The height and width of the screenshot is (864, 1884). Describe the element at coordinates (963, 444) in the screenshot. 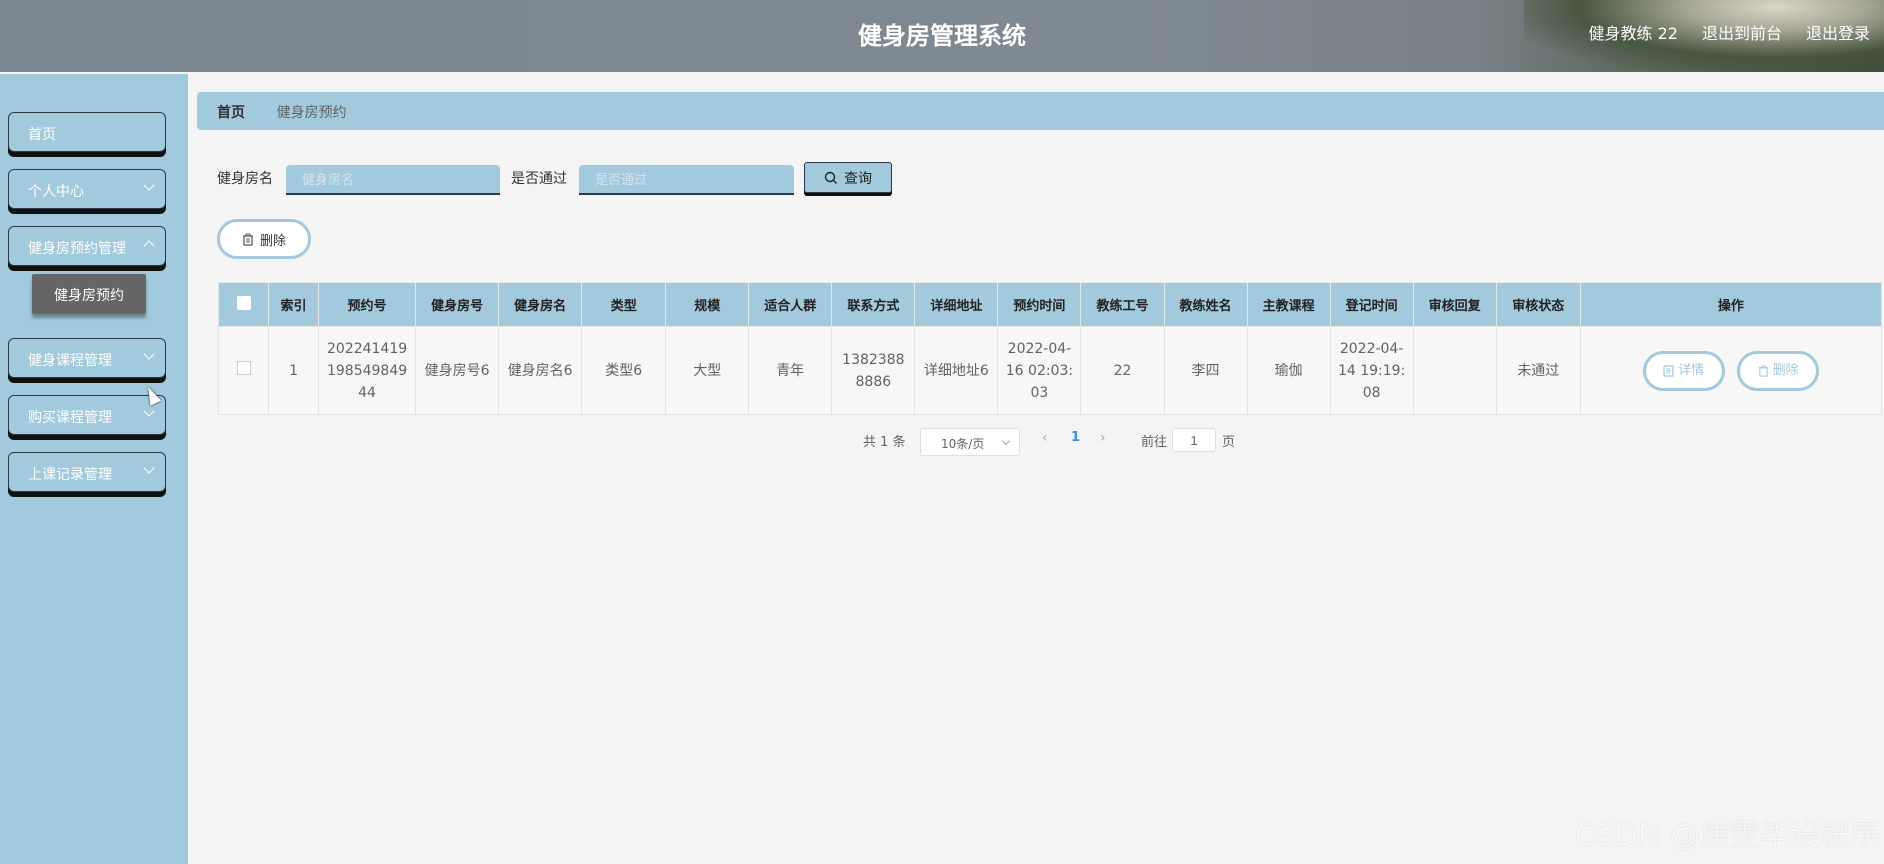

I see `page-size-value: 10条/页` at that location.